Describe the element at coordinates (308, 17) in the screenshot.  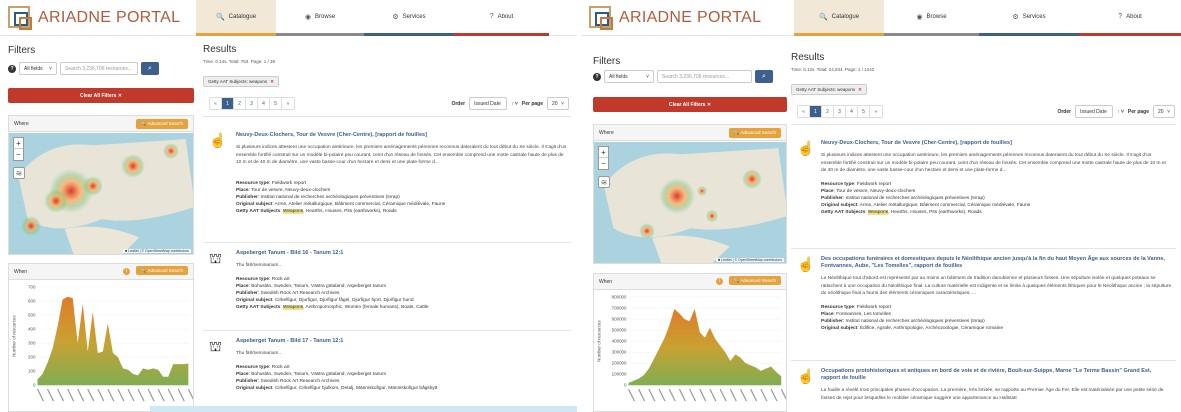
I see `compass-icon: ◉` at that location.